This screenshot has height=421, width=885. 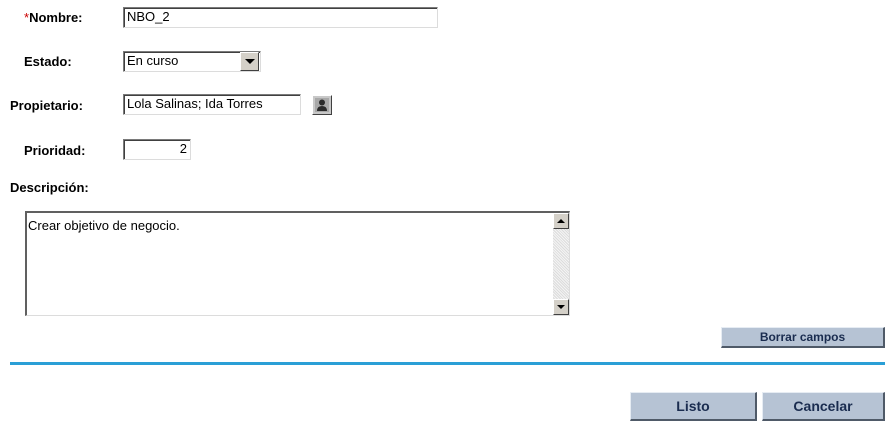 I want to click on section-divider, so click(x=447, y=363).